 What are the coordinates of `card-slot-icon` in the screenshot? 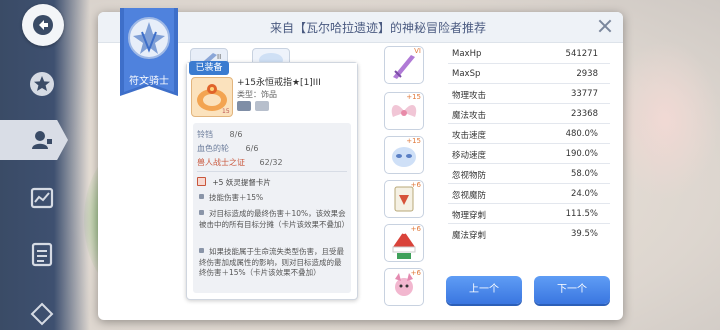 It's located at (201, 181).